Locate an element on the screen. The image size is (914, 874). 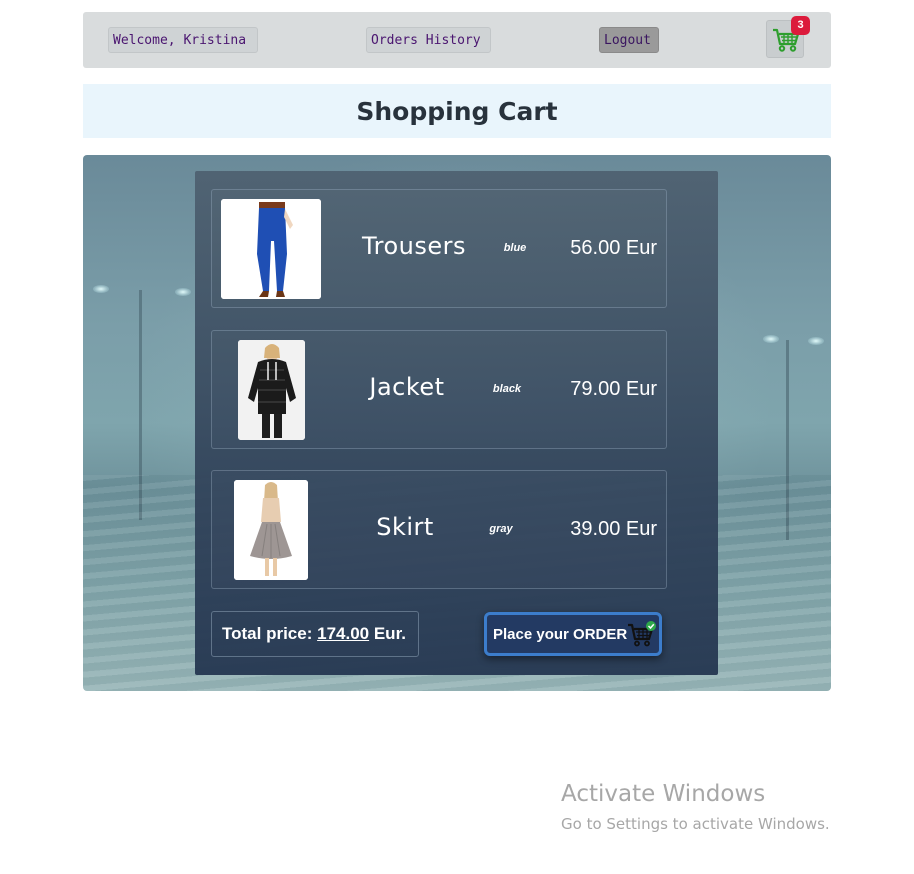
place-order-button: Place your ORDER is located at coordinates (573, 634).